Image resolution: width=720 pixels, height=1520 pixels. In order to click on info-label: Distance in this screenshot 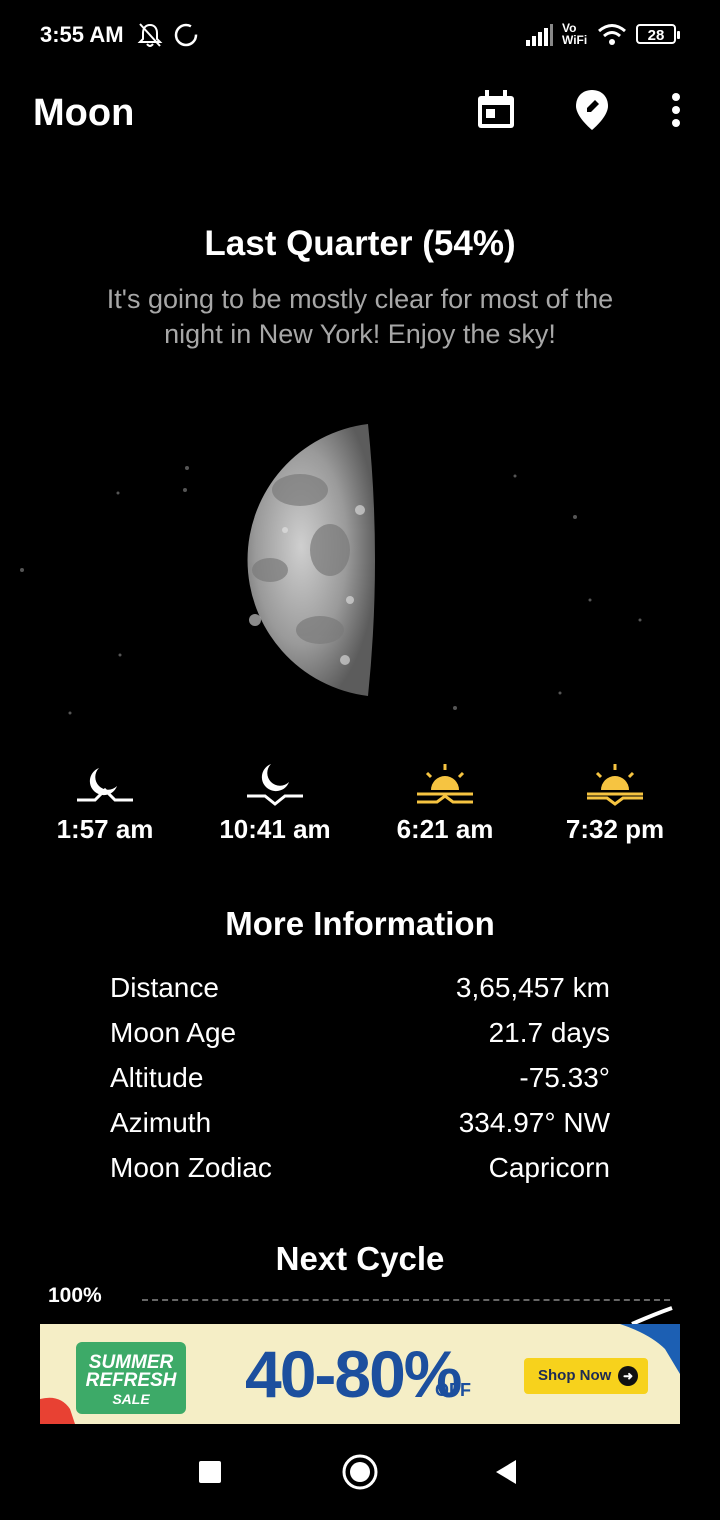, I will do `click(164, 987)`.